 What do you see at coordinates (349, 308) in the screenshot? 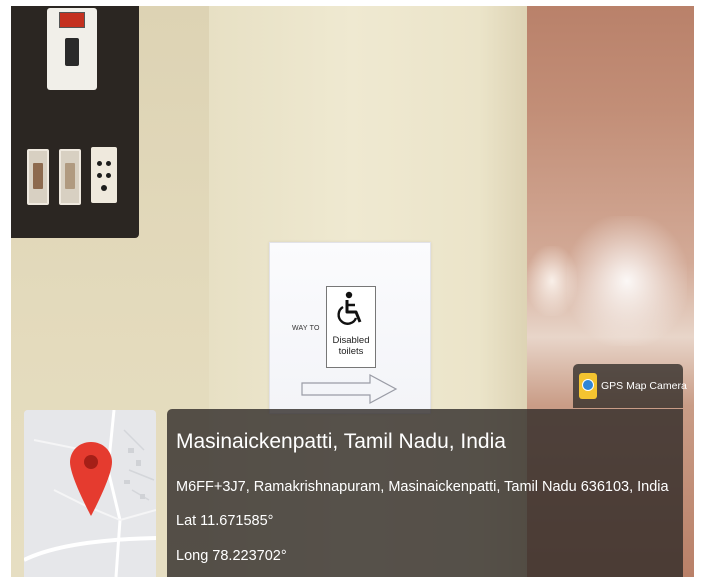
I see `wheelchair-icon` at bounding box center [349, 308].